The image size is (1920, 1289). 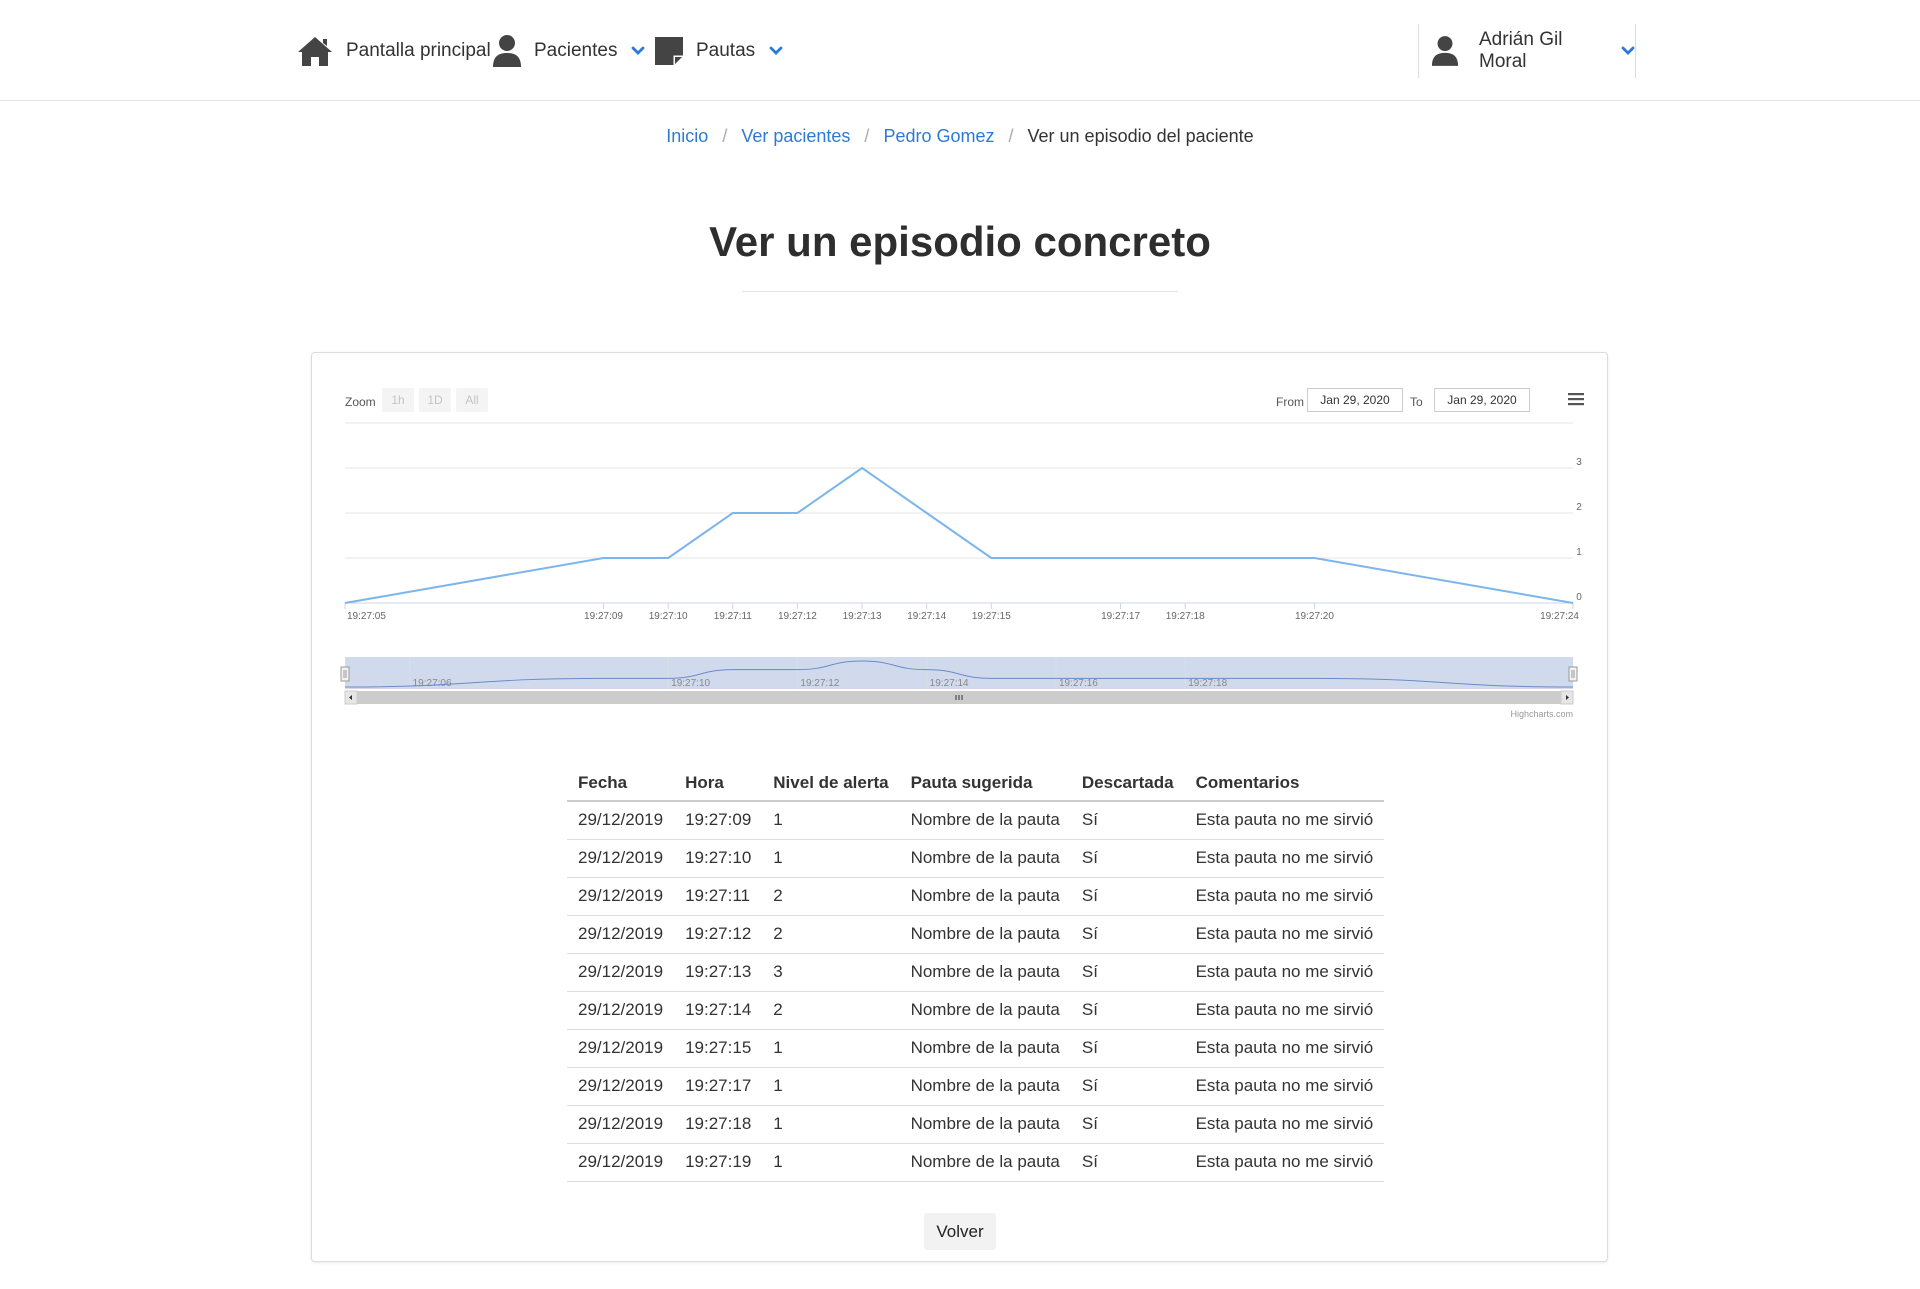 What do you see at coordinates (1355, 400) in the screenshot?
I see `from-date-input: Jan 29, 2020` at bounding box center [1355, 400].